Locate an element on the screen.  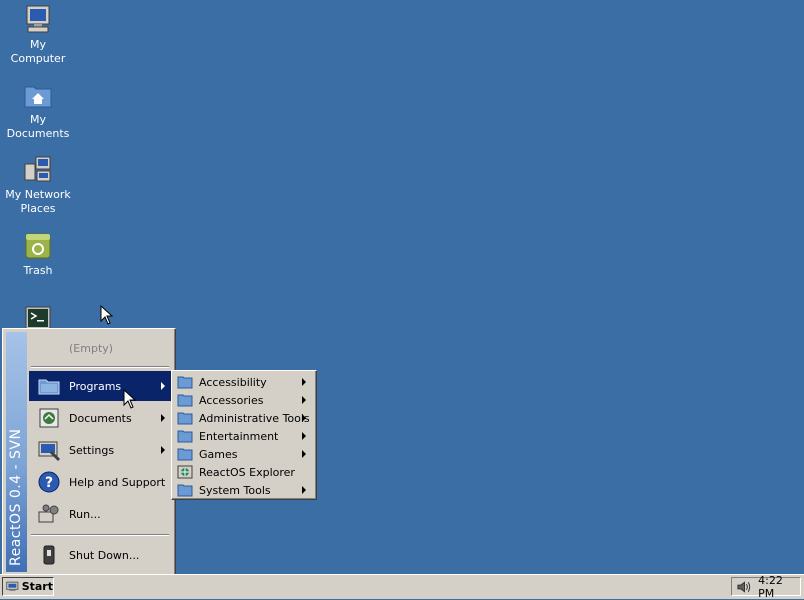
my-documents-icon is located at coordinates (38, 97).